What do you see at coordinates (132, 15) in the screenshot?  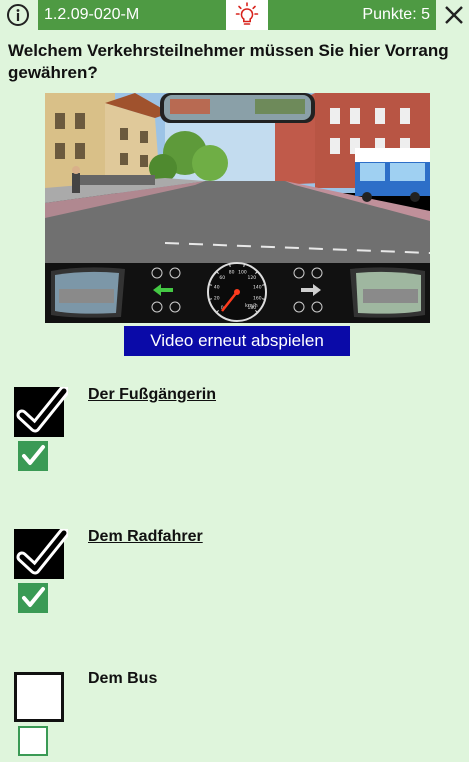 I see `question-id: 1.2.09-020-M` at bounding box center [132, 15].